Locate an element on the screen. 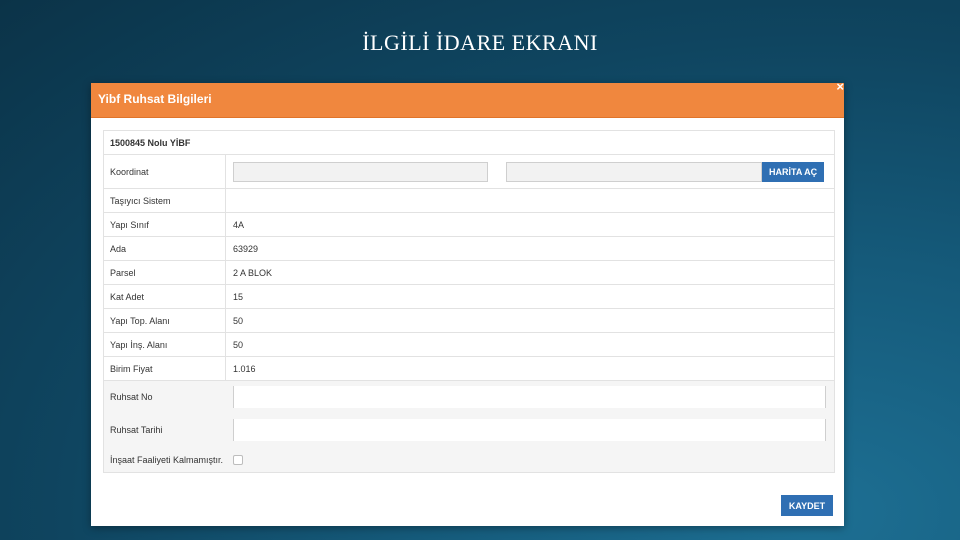 The image size is (960, 540). kat-adet-value: 15 is located at coordinates (238, 296).